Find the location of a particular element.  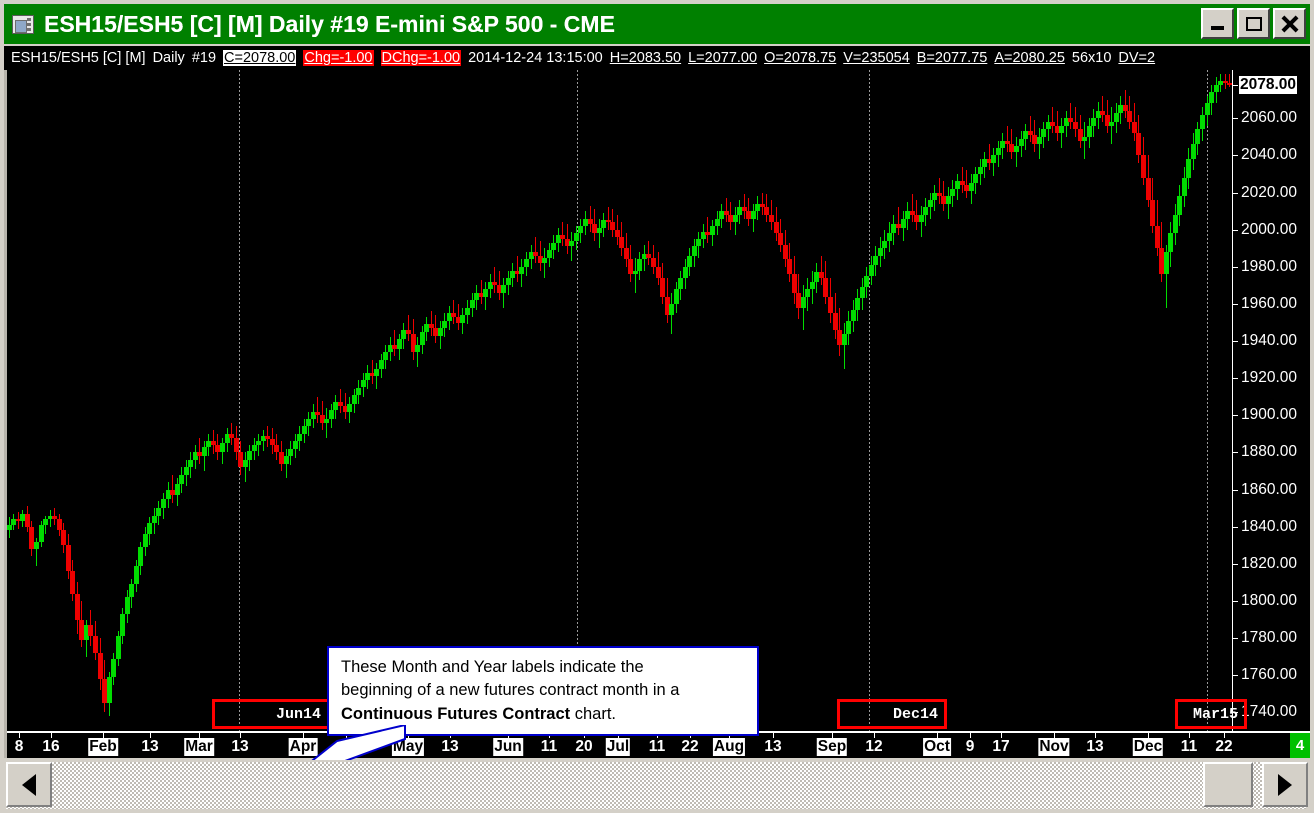

price-label: 1780.00 is located at coordinates (1269, 638).